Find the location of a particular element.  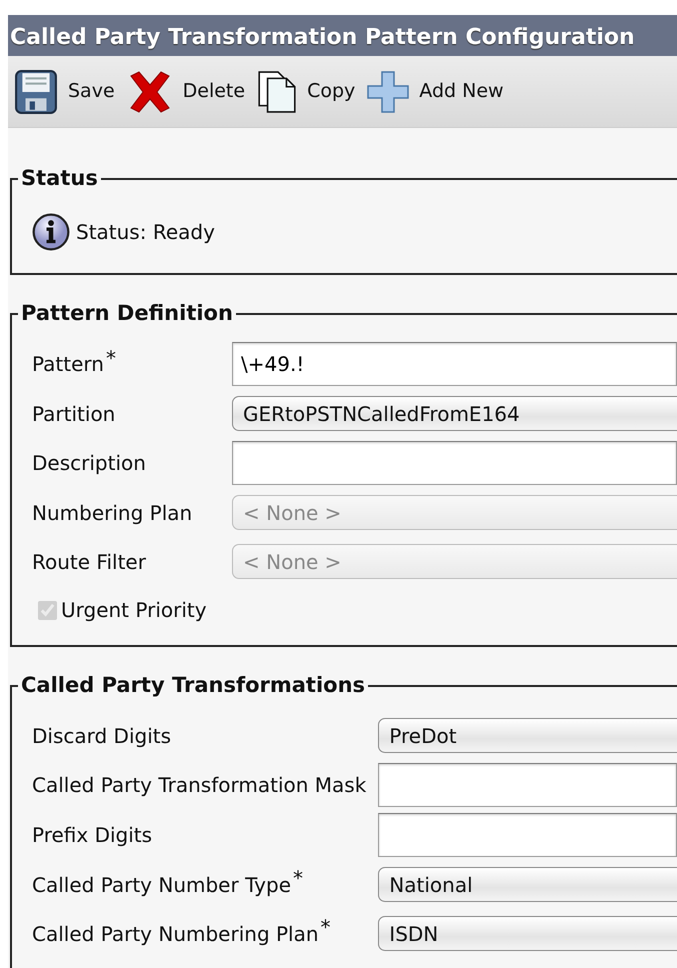

field-label: Called Party Number Type is located at coordinates (162, 884).